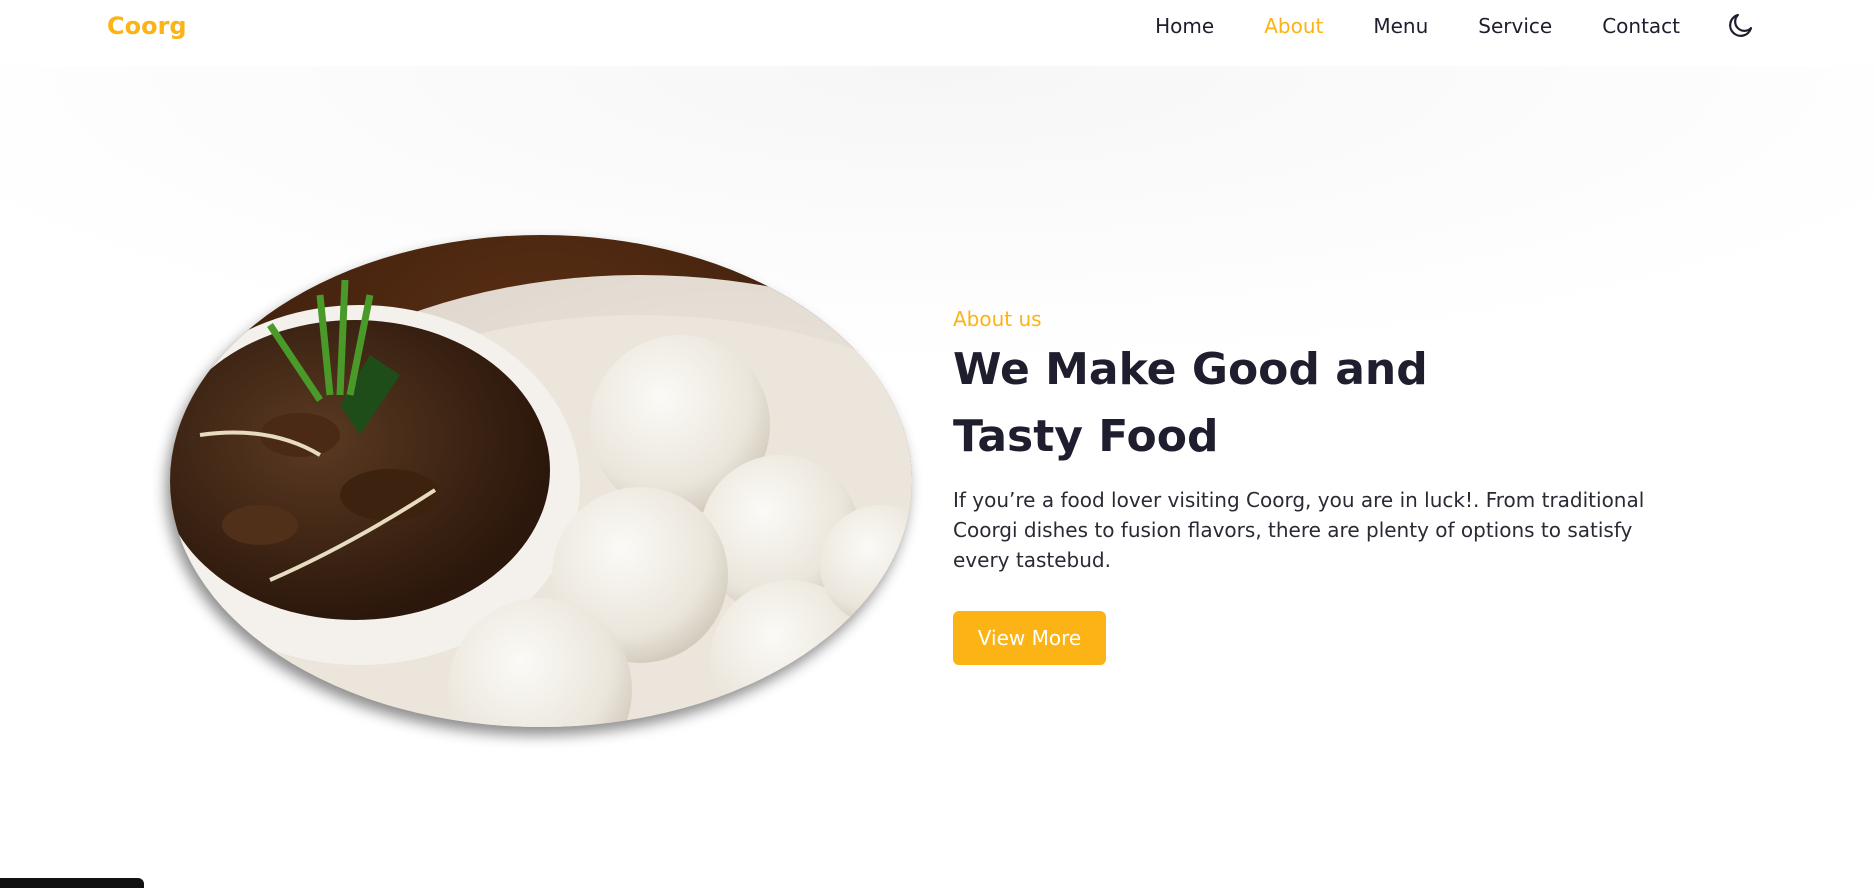 The width and height of the screenshot is (1874, 888). I want to click on view-more-button: View More, so click(1029, 638).